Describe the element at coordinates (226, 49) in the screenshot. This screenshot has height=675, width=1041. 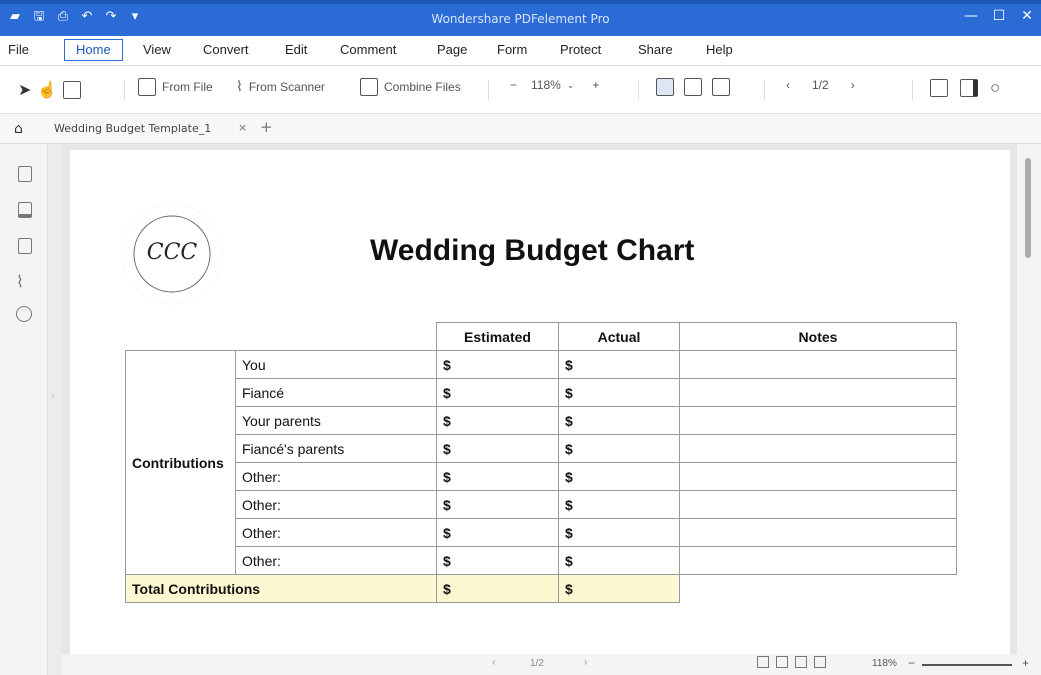
I see `menu-convert: Convert` at that location.